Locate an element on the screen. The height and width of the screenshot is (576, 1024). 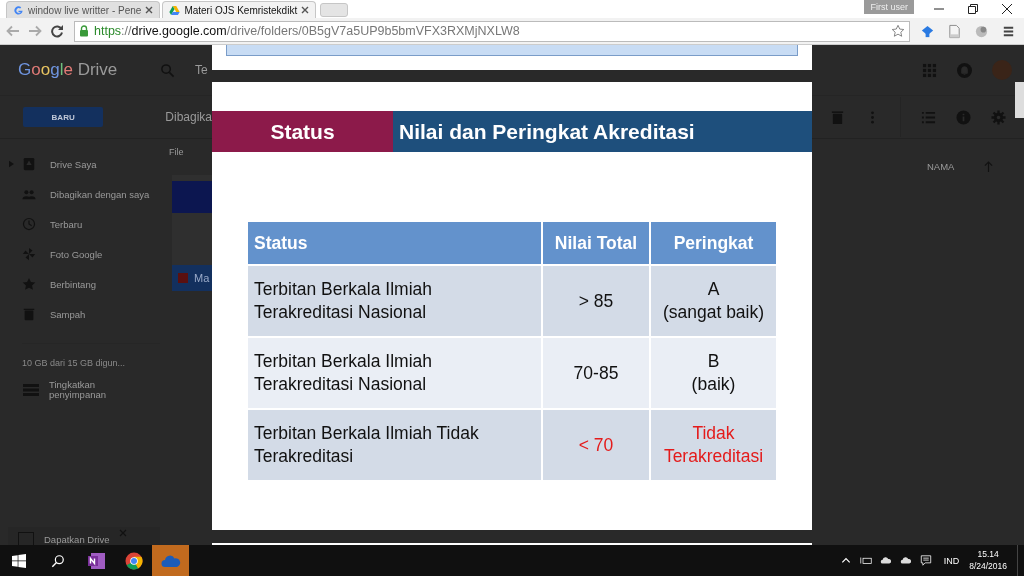
table-cell: 70-85 is located at coordinates (596, 373).